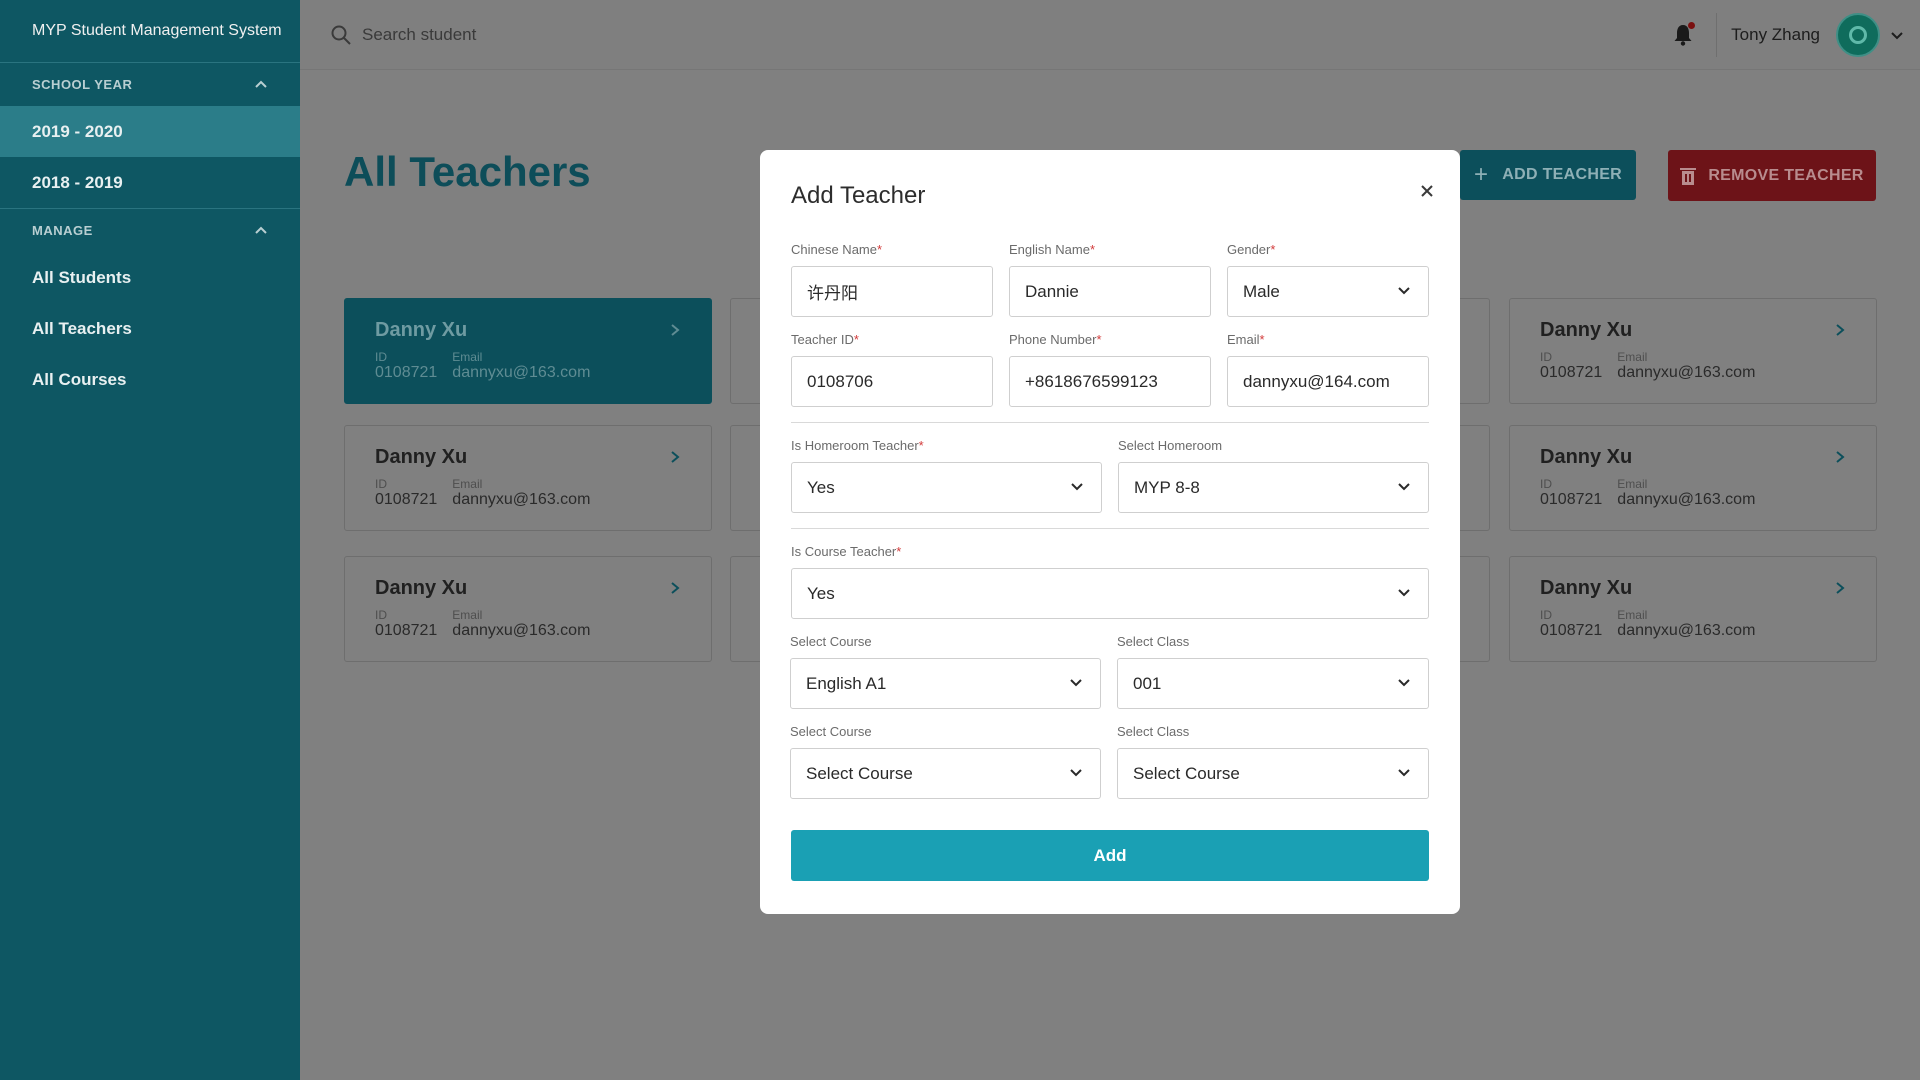  What do you see at coordinates (150, 182) in the screenshot?
I see `sidebar-item-2018-2019: 2018 - 2019` at bounding box center [150, 182].